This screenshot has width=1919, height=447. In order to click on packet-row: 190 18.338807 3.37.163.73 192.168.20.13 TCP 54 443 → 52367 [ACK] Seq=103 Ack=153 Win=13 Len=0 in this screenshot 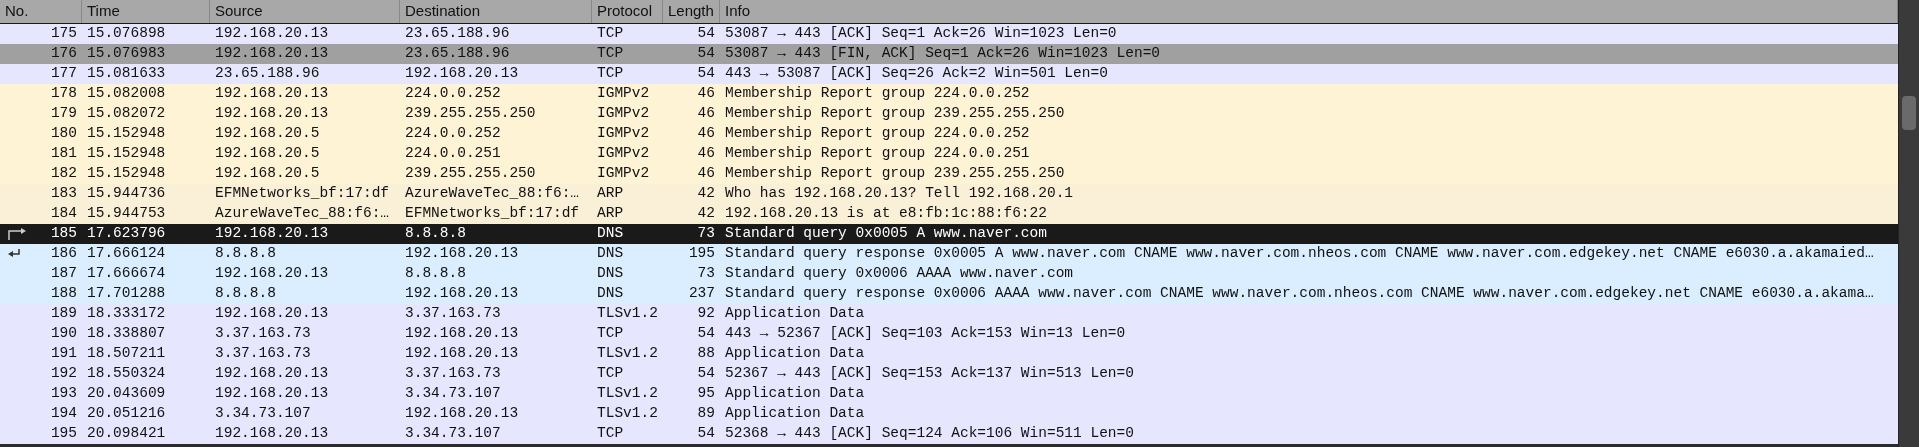, I will do `click(949, 334)`.